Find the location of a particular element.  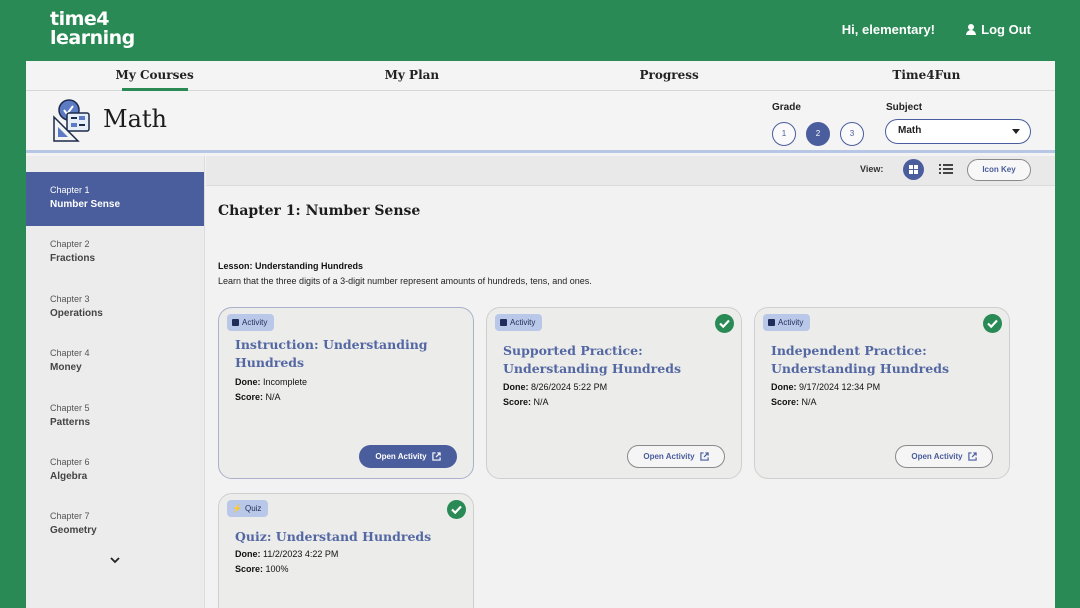

user-greeting: Hi, elementary! is located at coordinates (888, 29).